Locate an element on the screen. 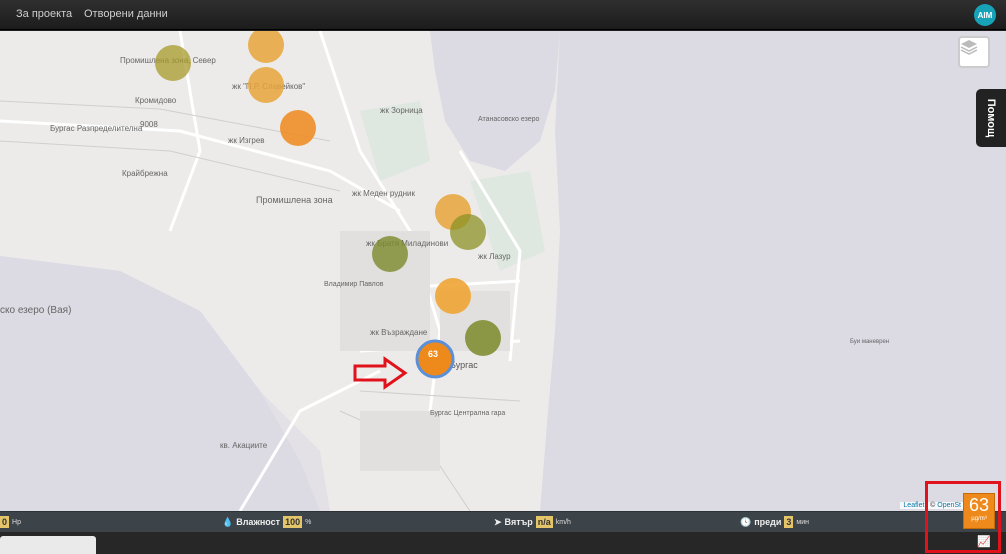 Image resolution: width=1006 pixels, height=554 pixels. map-label: Крайбрежна is located at coordinates (145, 173).